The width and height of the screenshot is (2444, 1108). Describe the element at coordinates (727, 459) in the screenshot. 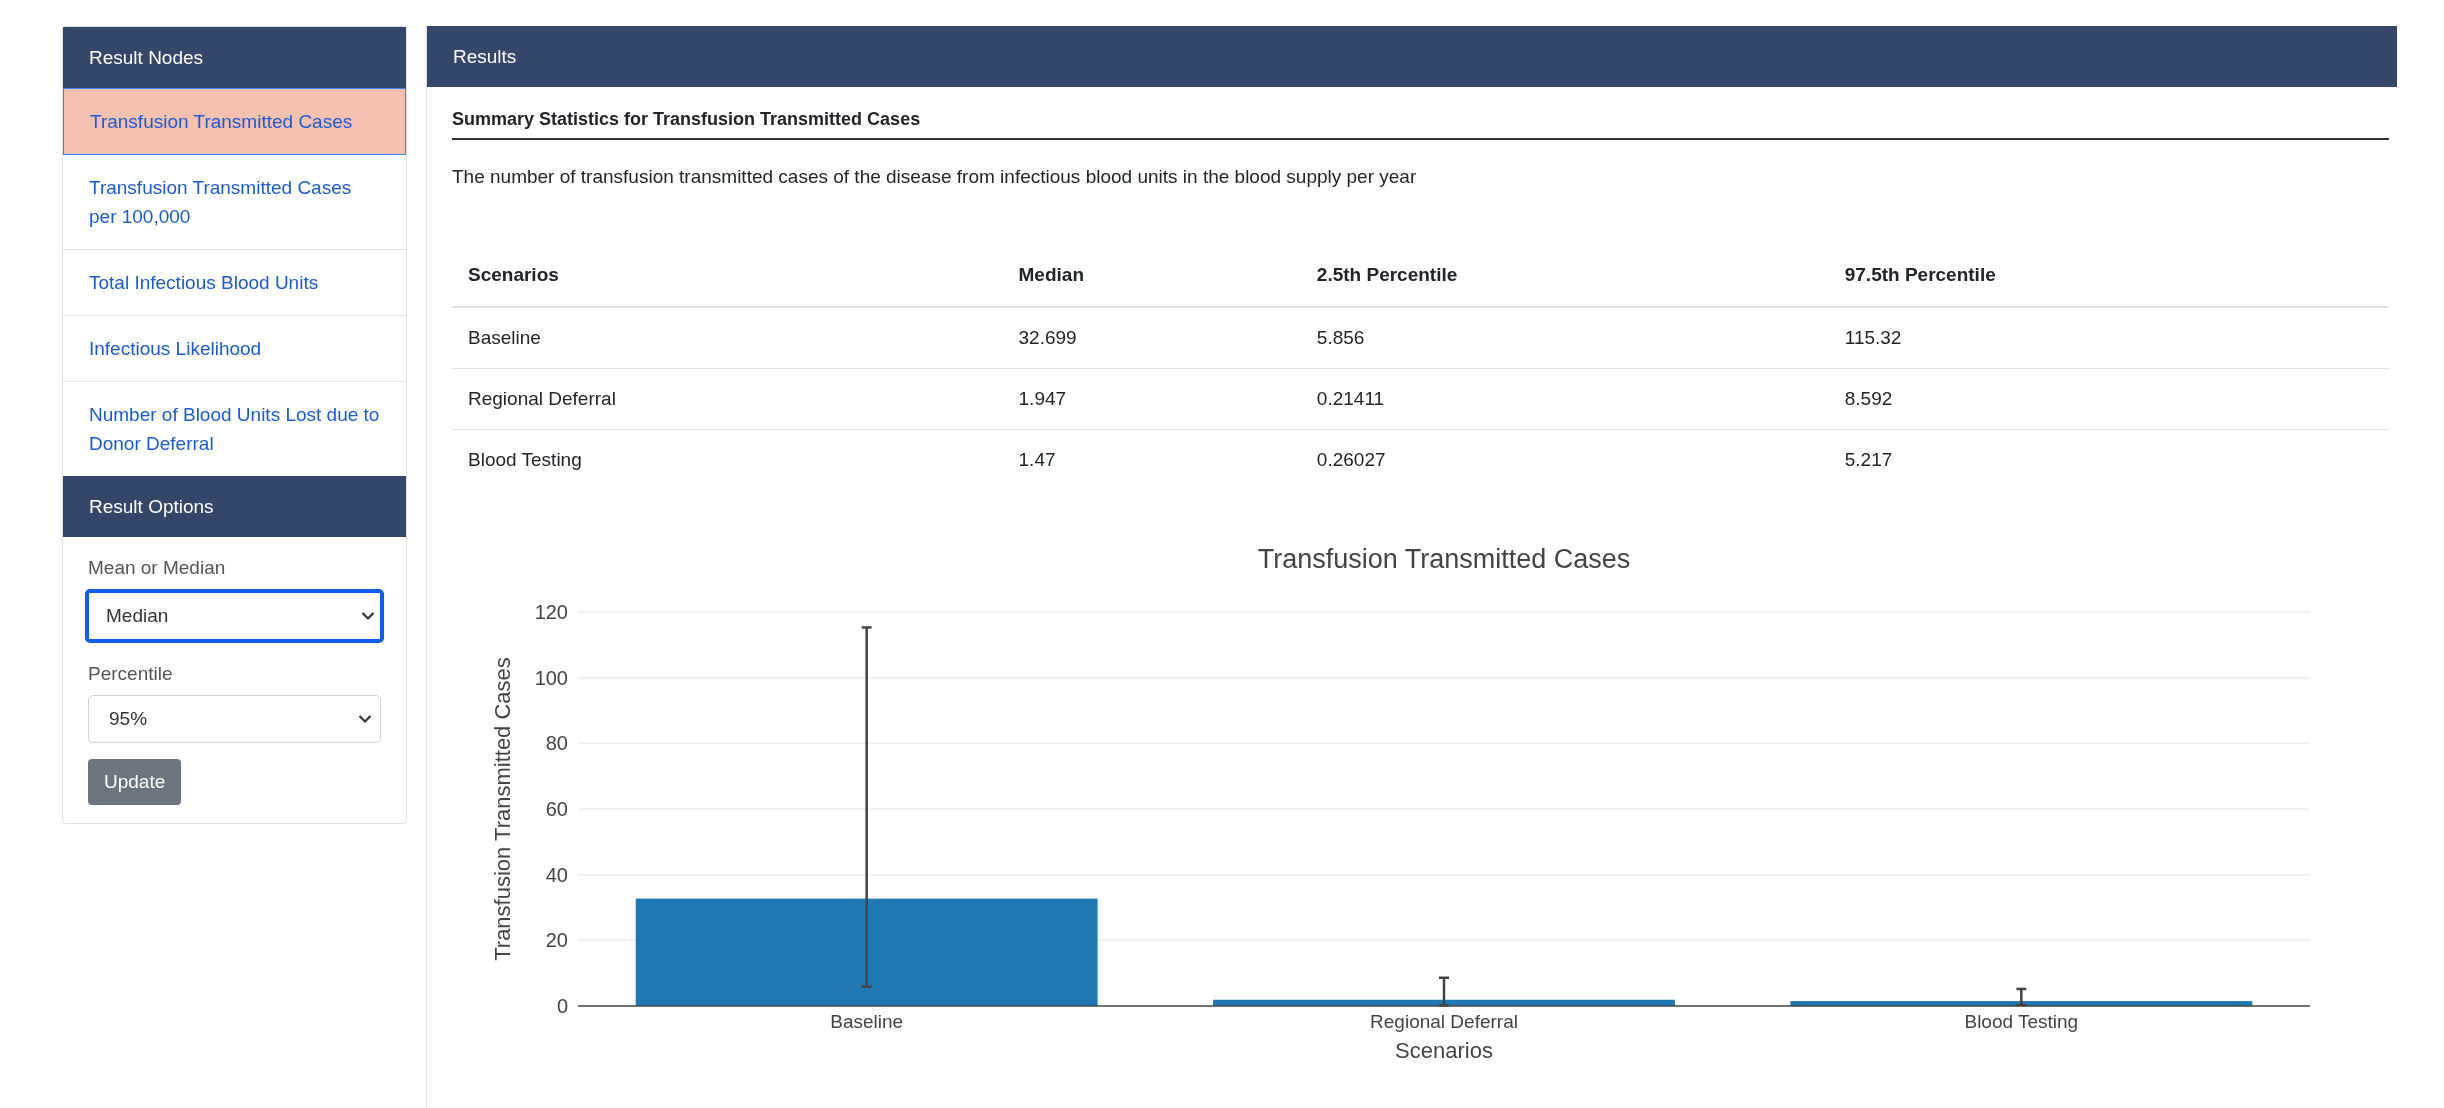

I see `table-cell: Blood Testing` at that location.